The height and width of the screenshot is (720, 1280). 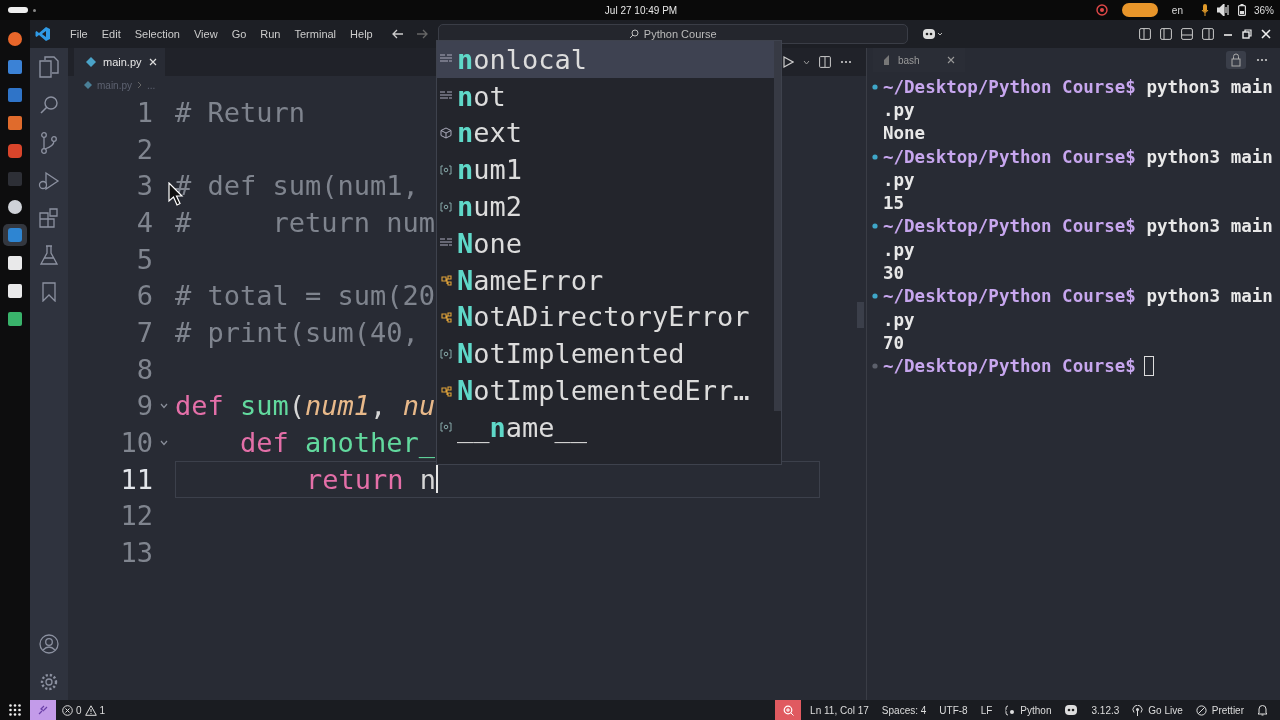 What do you see at coordinates (315, 34) in the screenshot?
I see `menu-item: Terminal` at bounding box center [315, 34].